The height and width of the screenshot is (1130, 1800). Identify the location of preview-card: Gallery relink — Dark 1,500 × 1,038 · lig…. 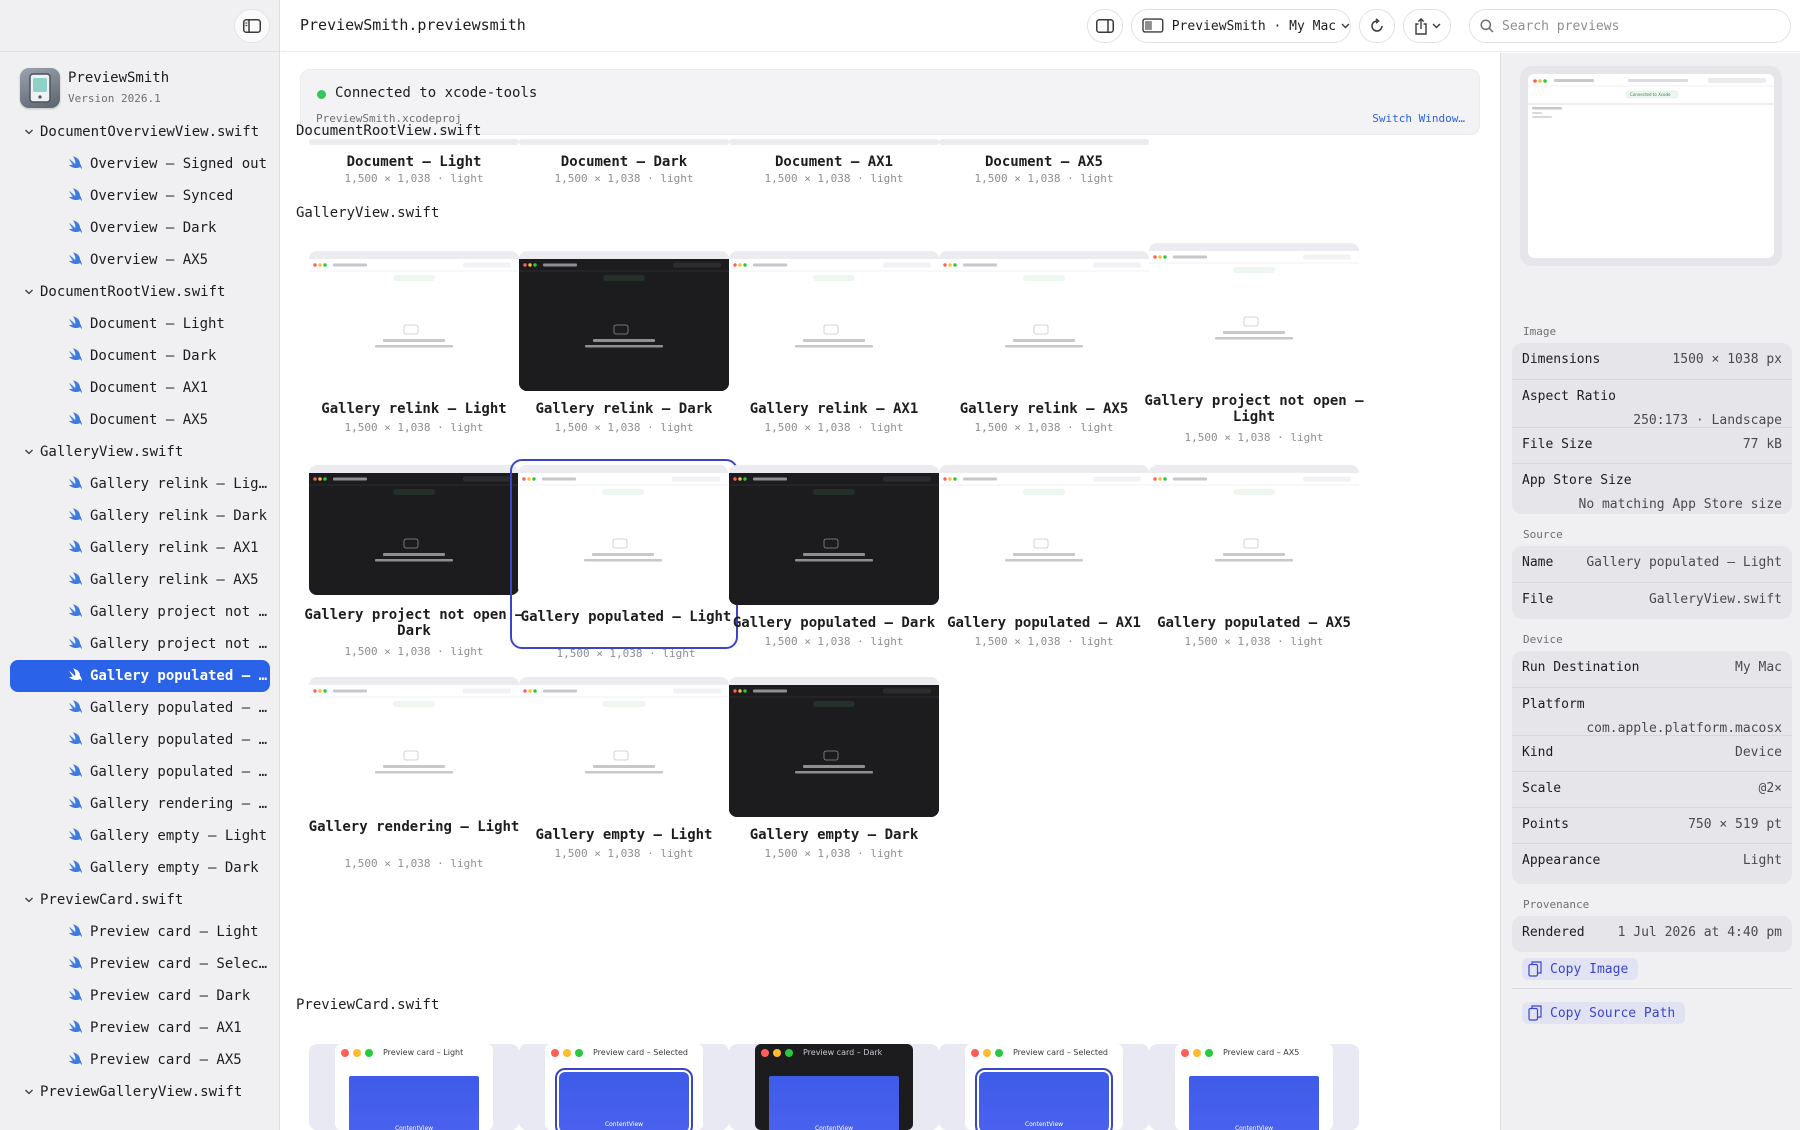
(624, 347).